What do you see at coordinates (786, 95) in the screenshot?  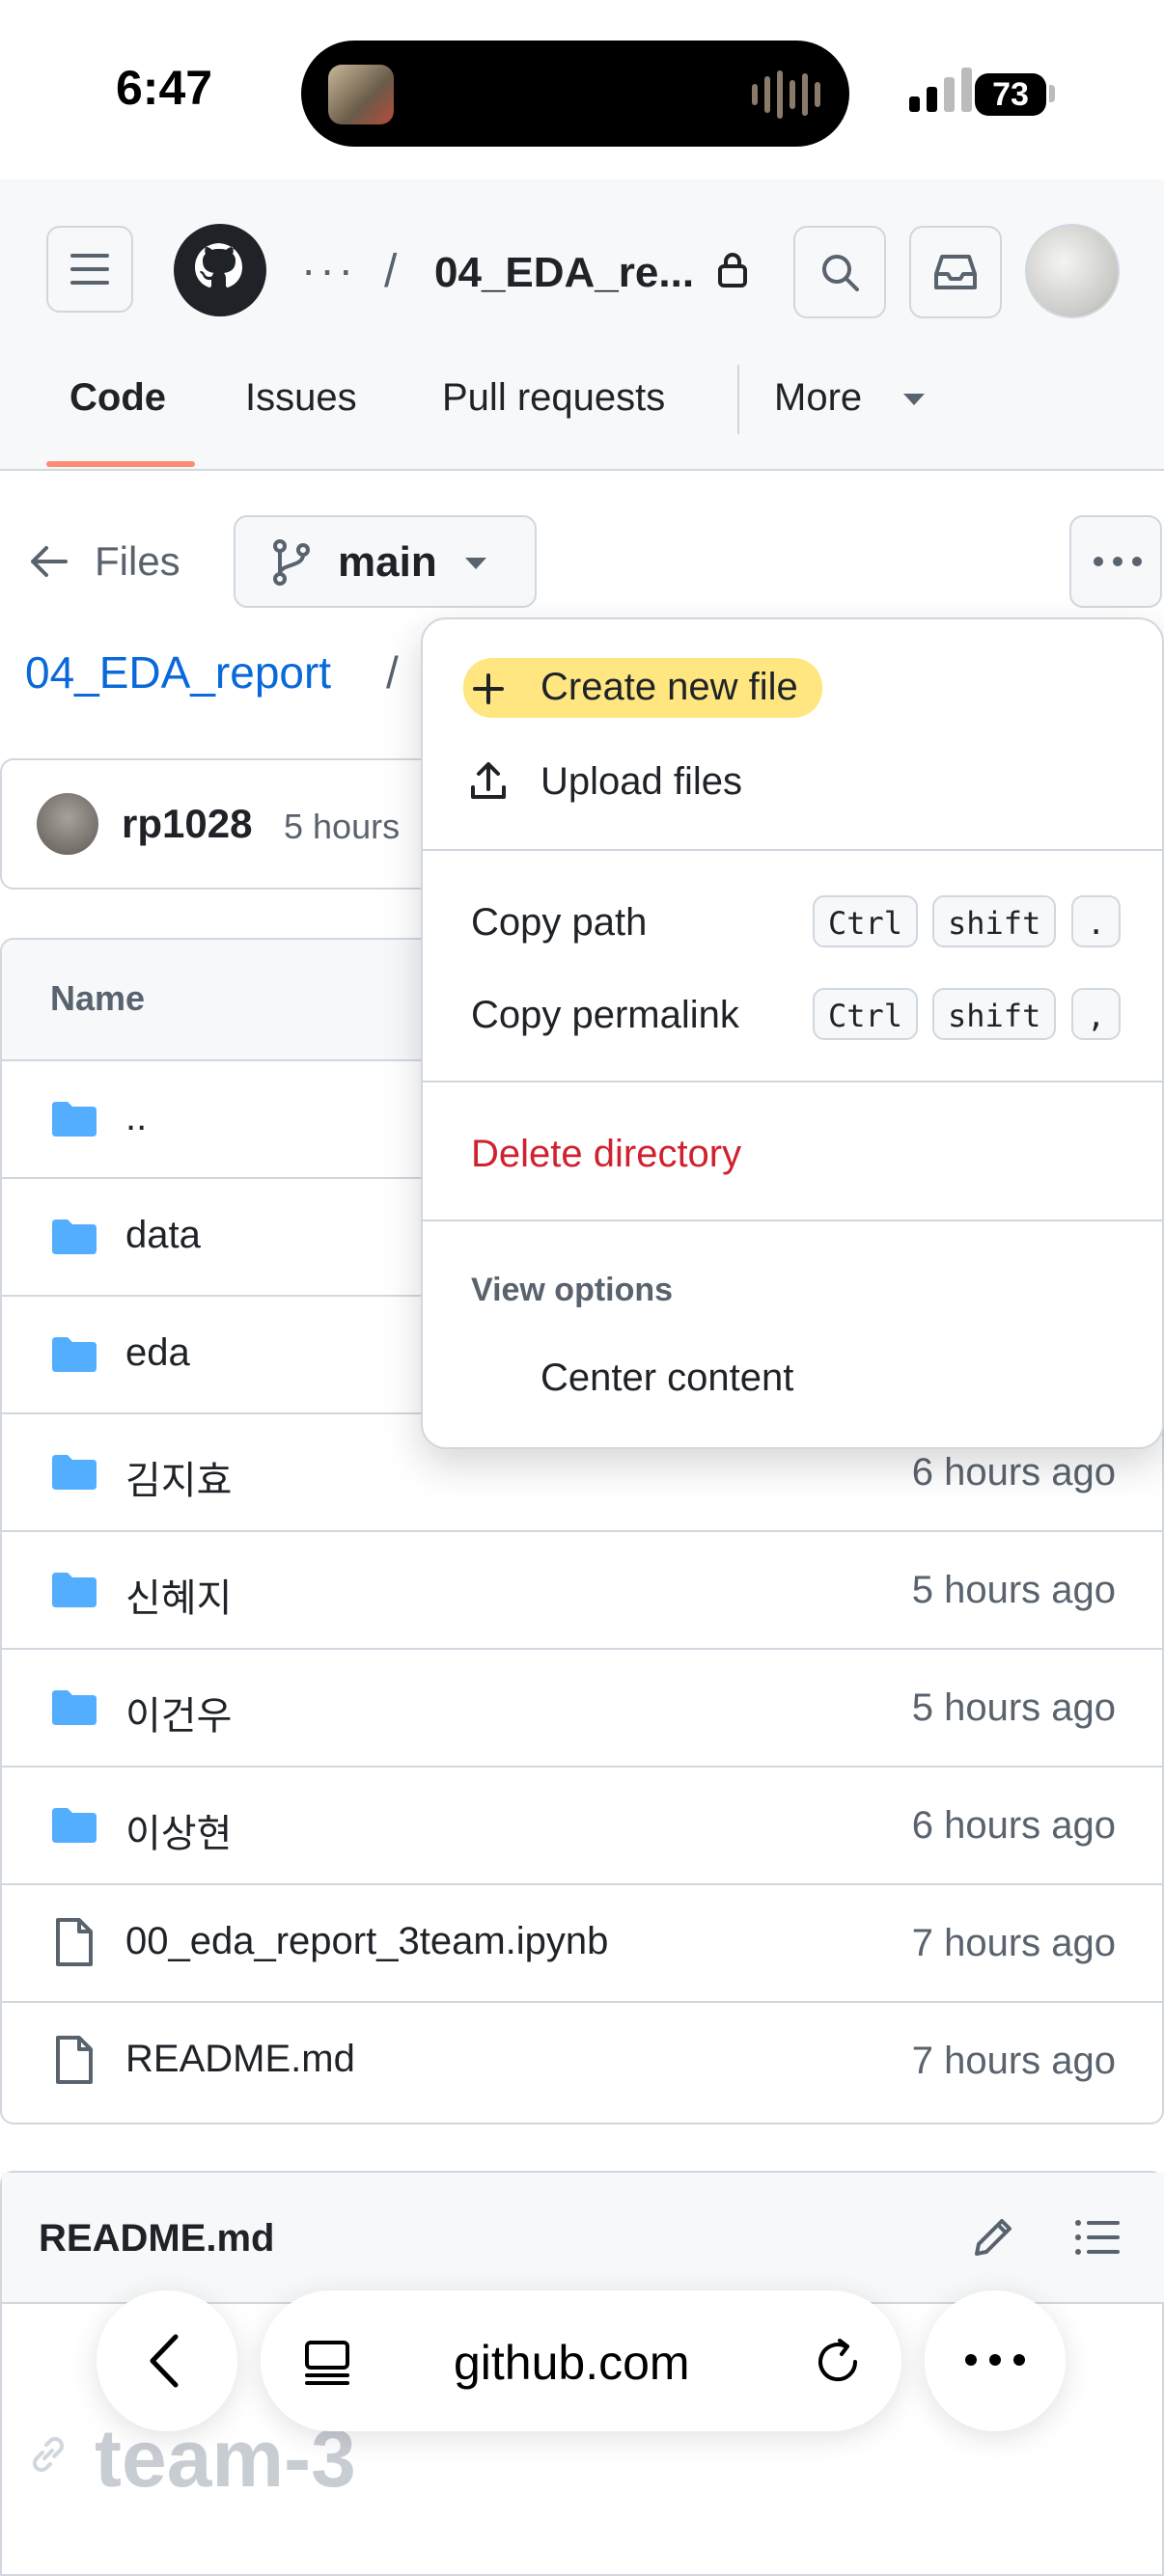 I see `audio-waveform-icon` at bounding box center [786, 95].